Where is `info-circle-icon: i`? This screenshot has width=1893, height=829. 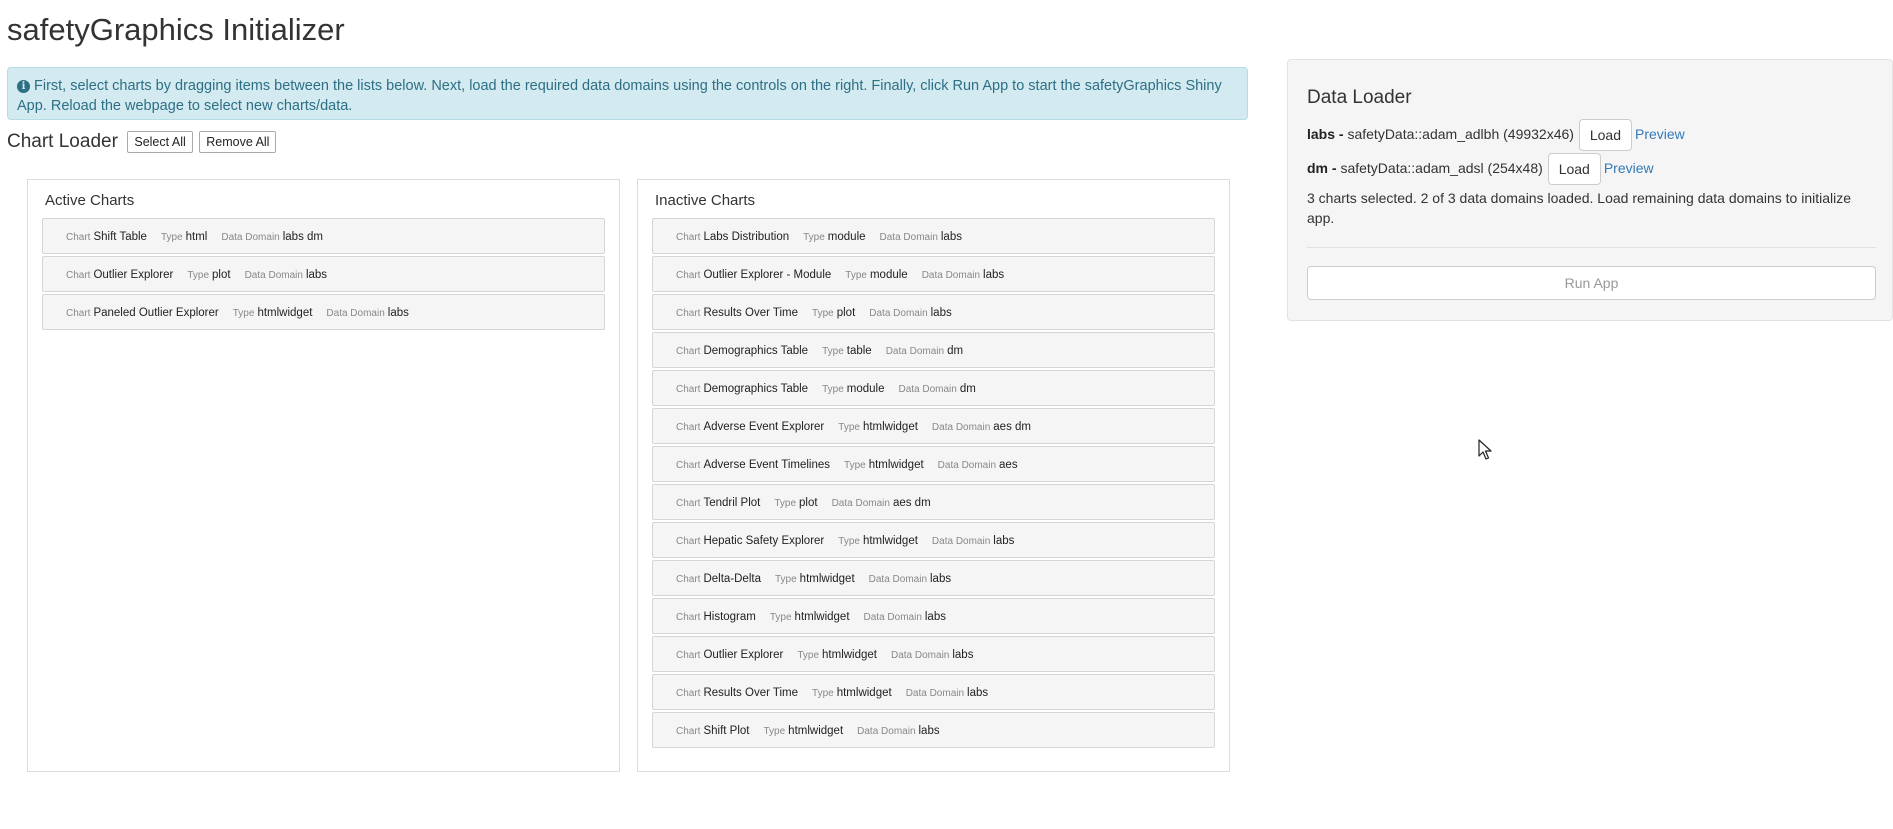 info-circle-icon: i is located at coordinates (23, 86).